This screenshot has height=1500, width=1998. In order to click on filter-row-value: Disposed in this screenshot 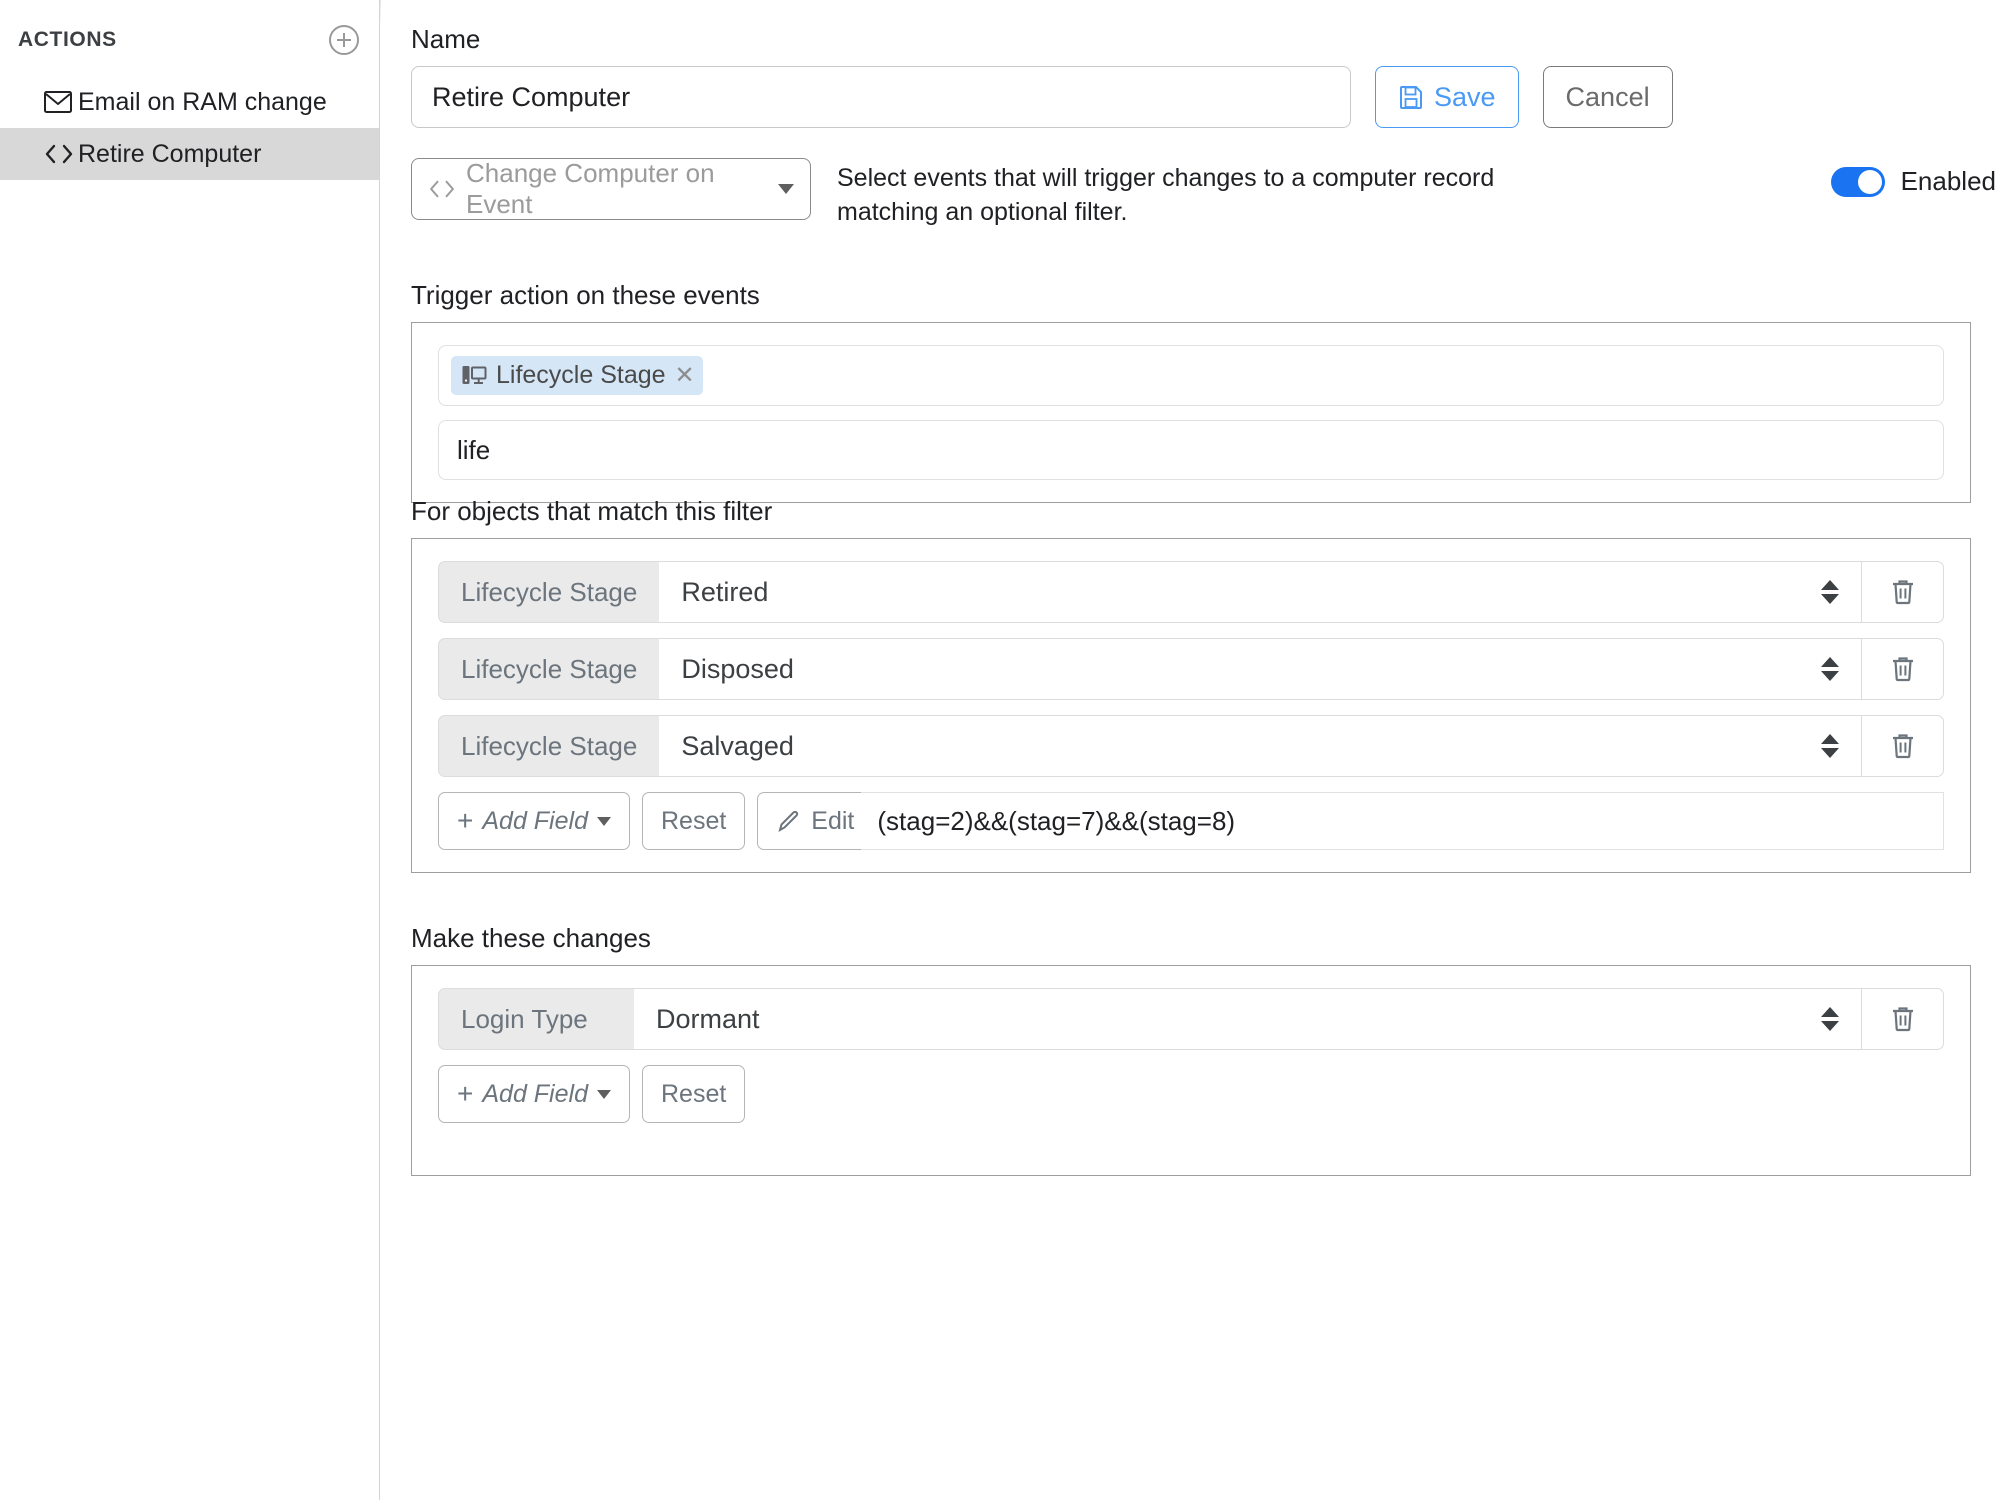, I will do `click(737, 668)`.